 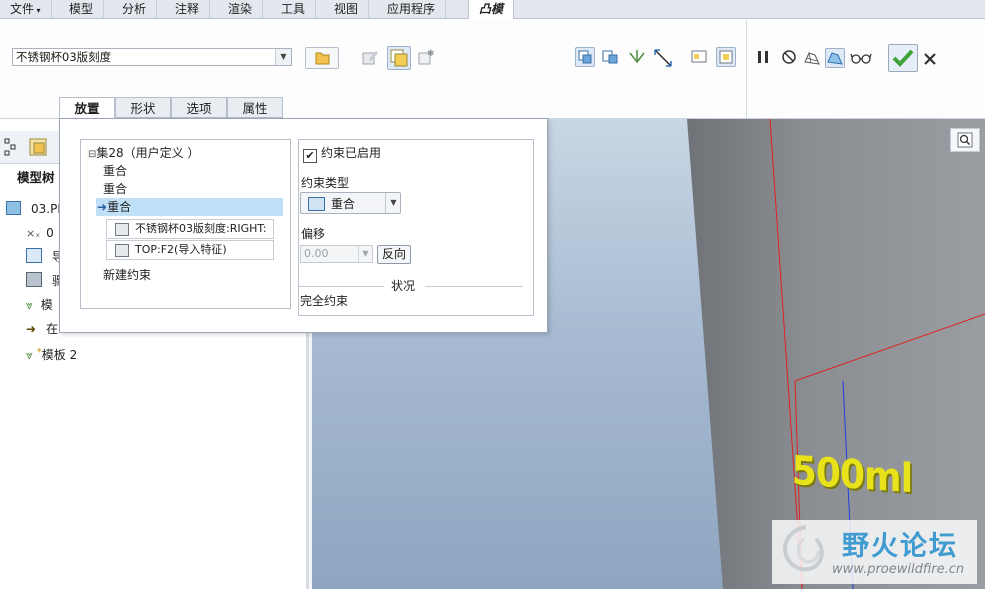 I want to click on sketch-view-button, so click(x=585, y=57).